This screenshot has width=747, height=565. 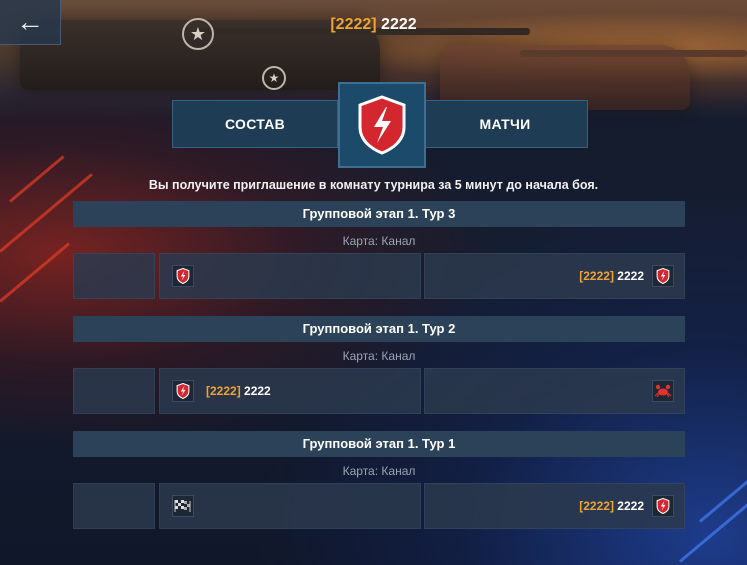 I want to click on round-title: Групповой этап 1. Тур 2, so click(x=379, y=329).